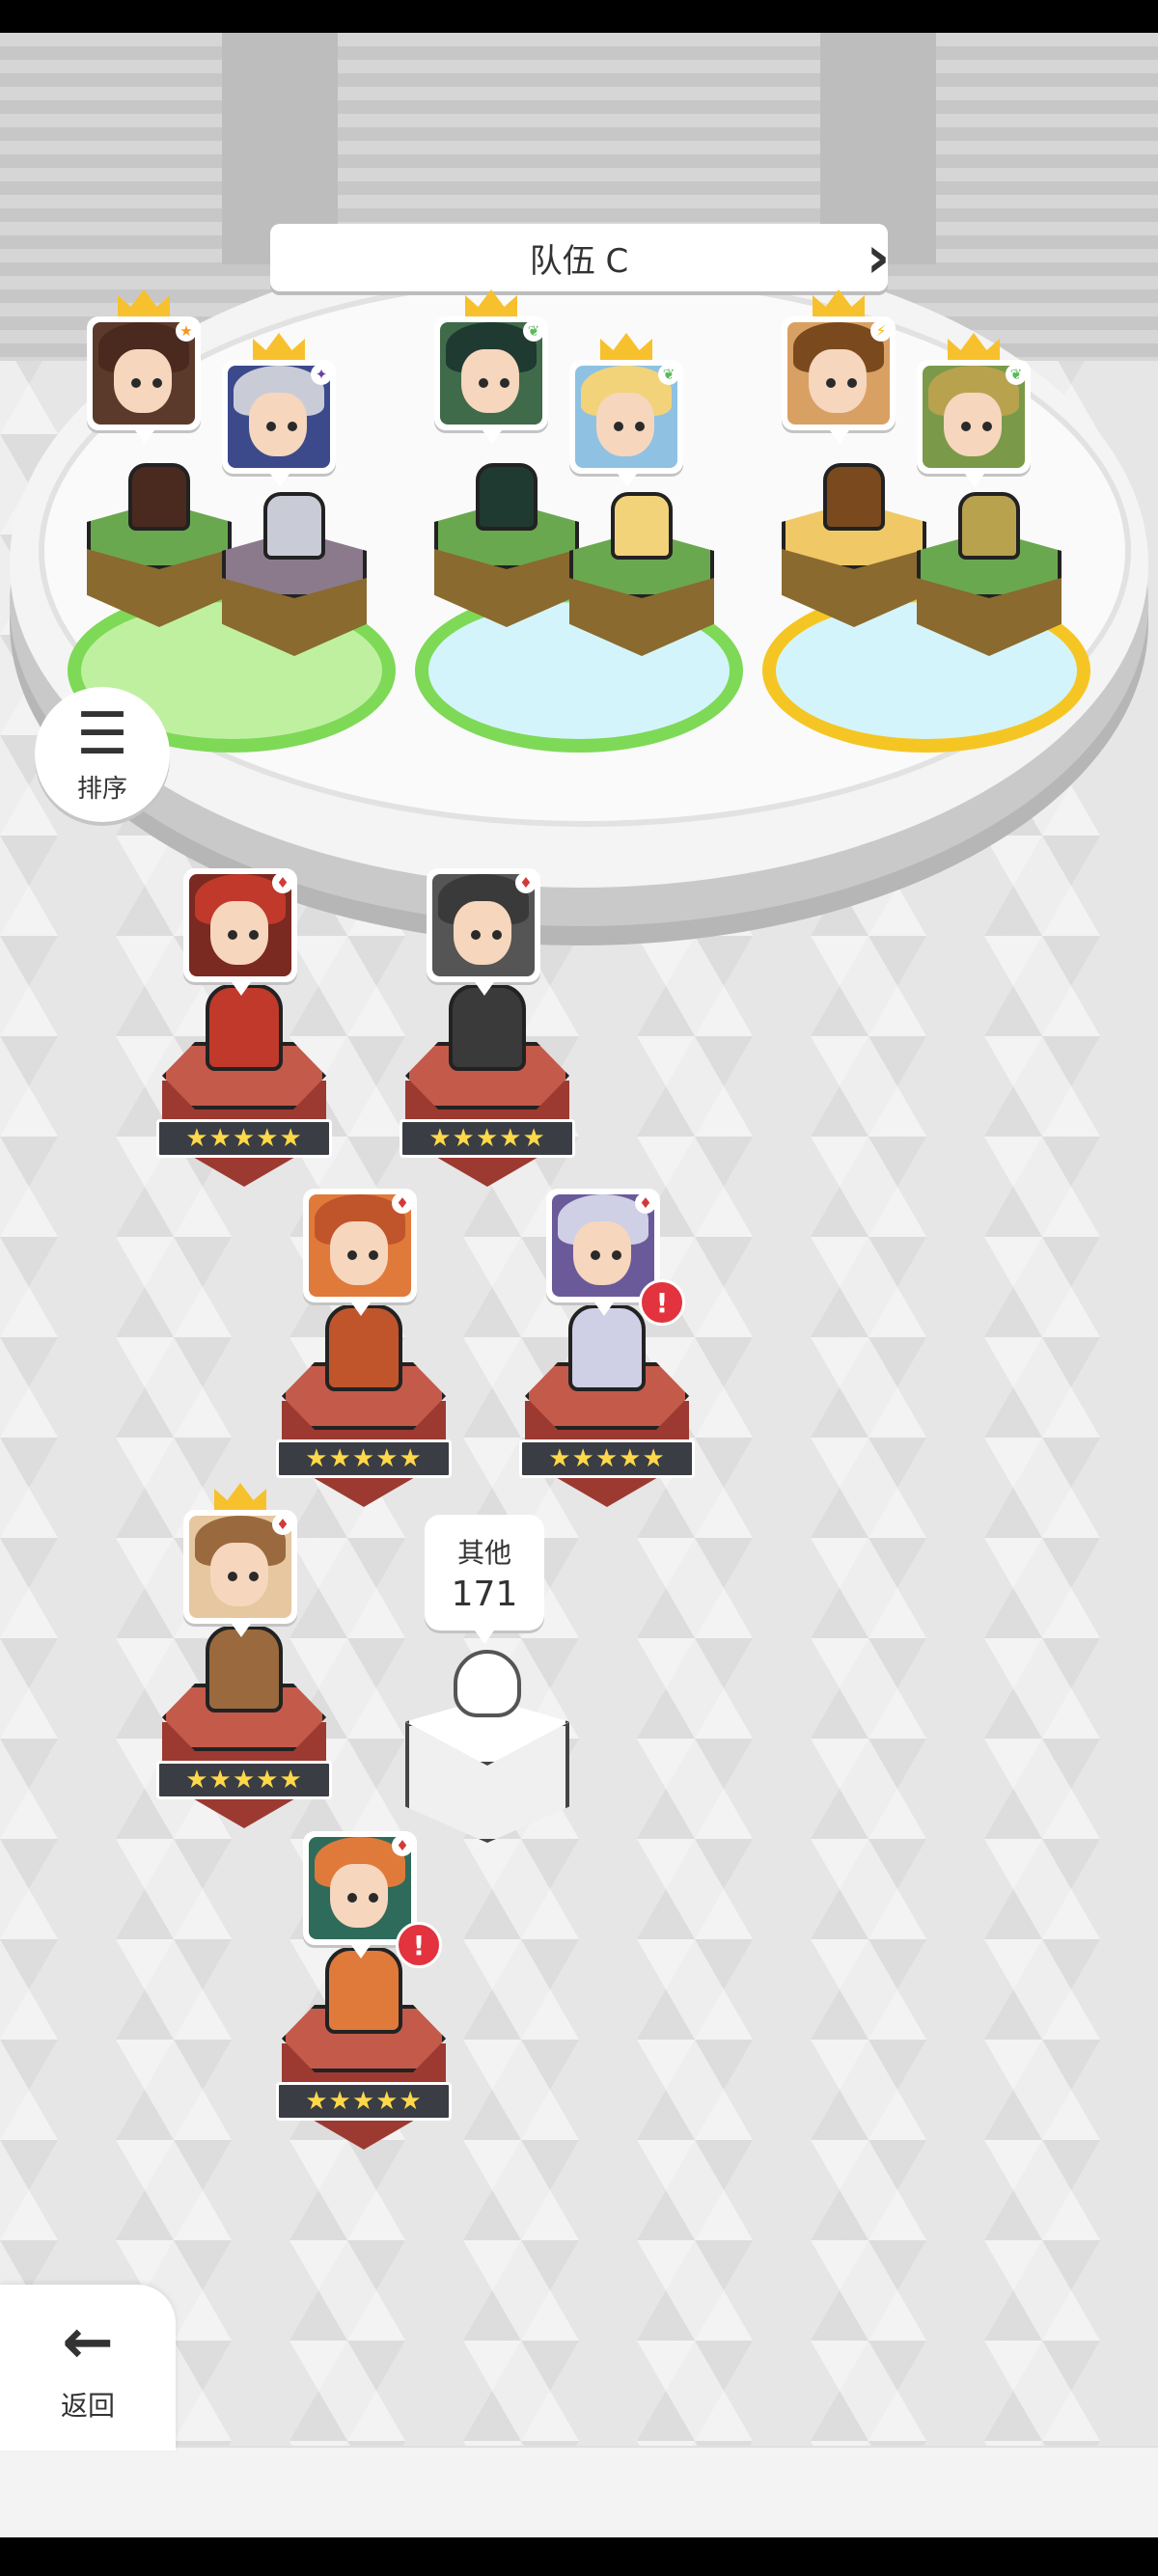 The height and width of the screenshot is (2576, 1158). I want to click on character-portrait: ★, so click(144, 380).